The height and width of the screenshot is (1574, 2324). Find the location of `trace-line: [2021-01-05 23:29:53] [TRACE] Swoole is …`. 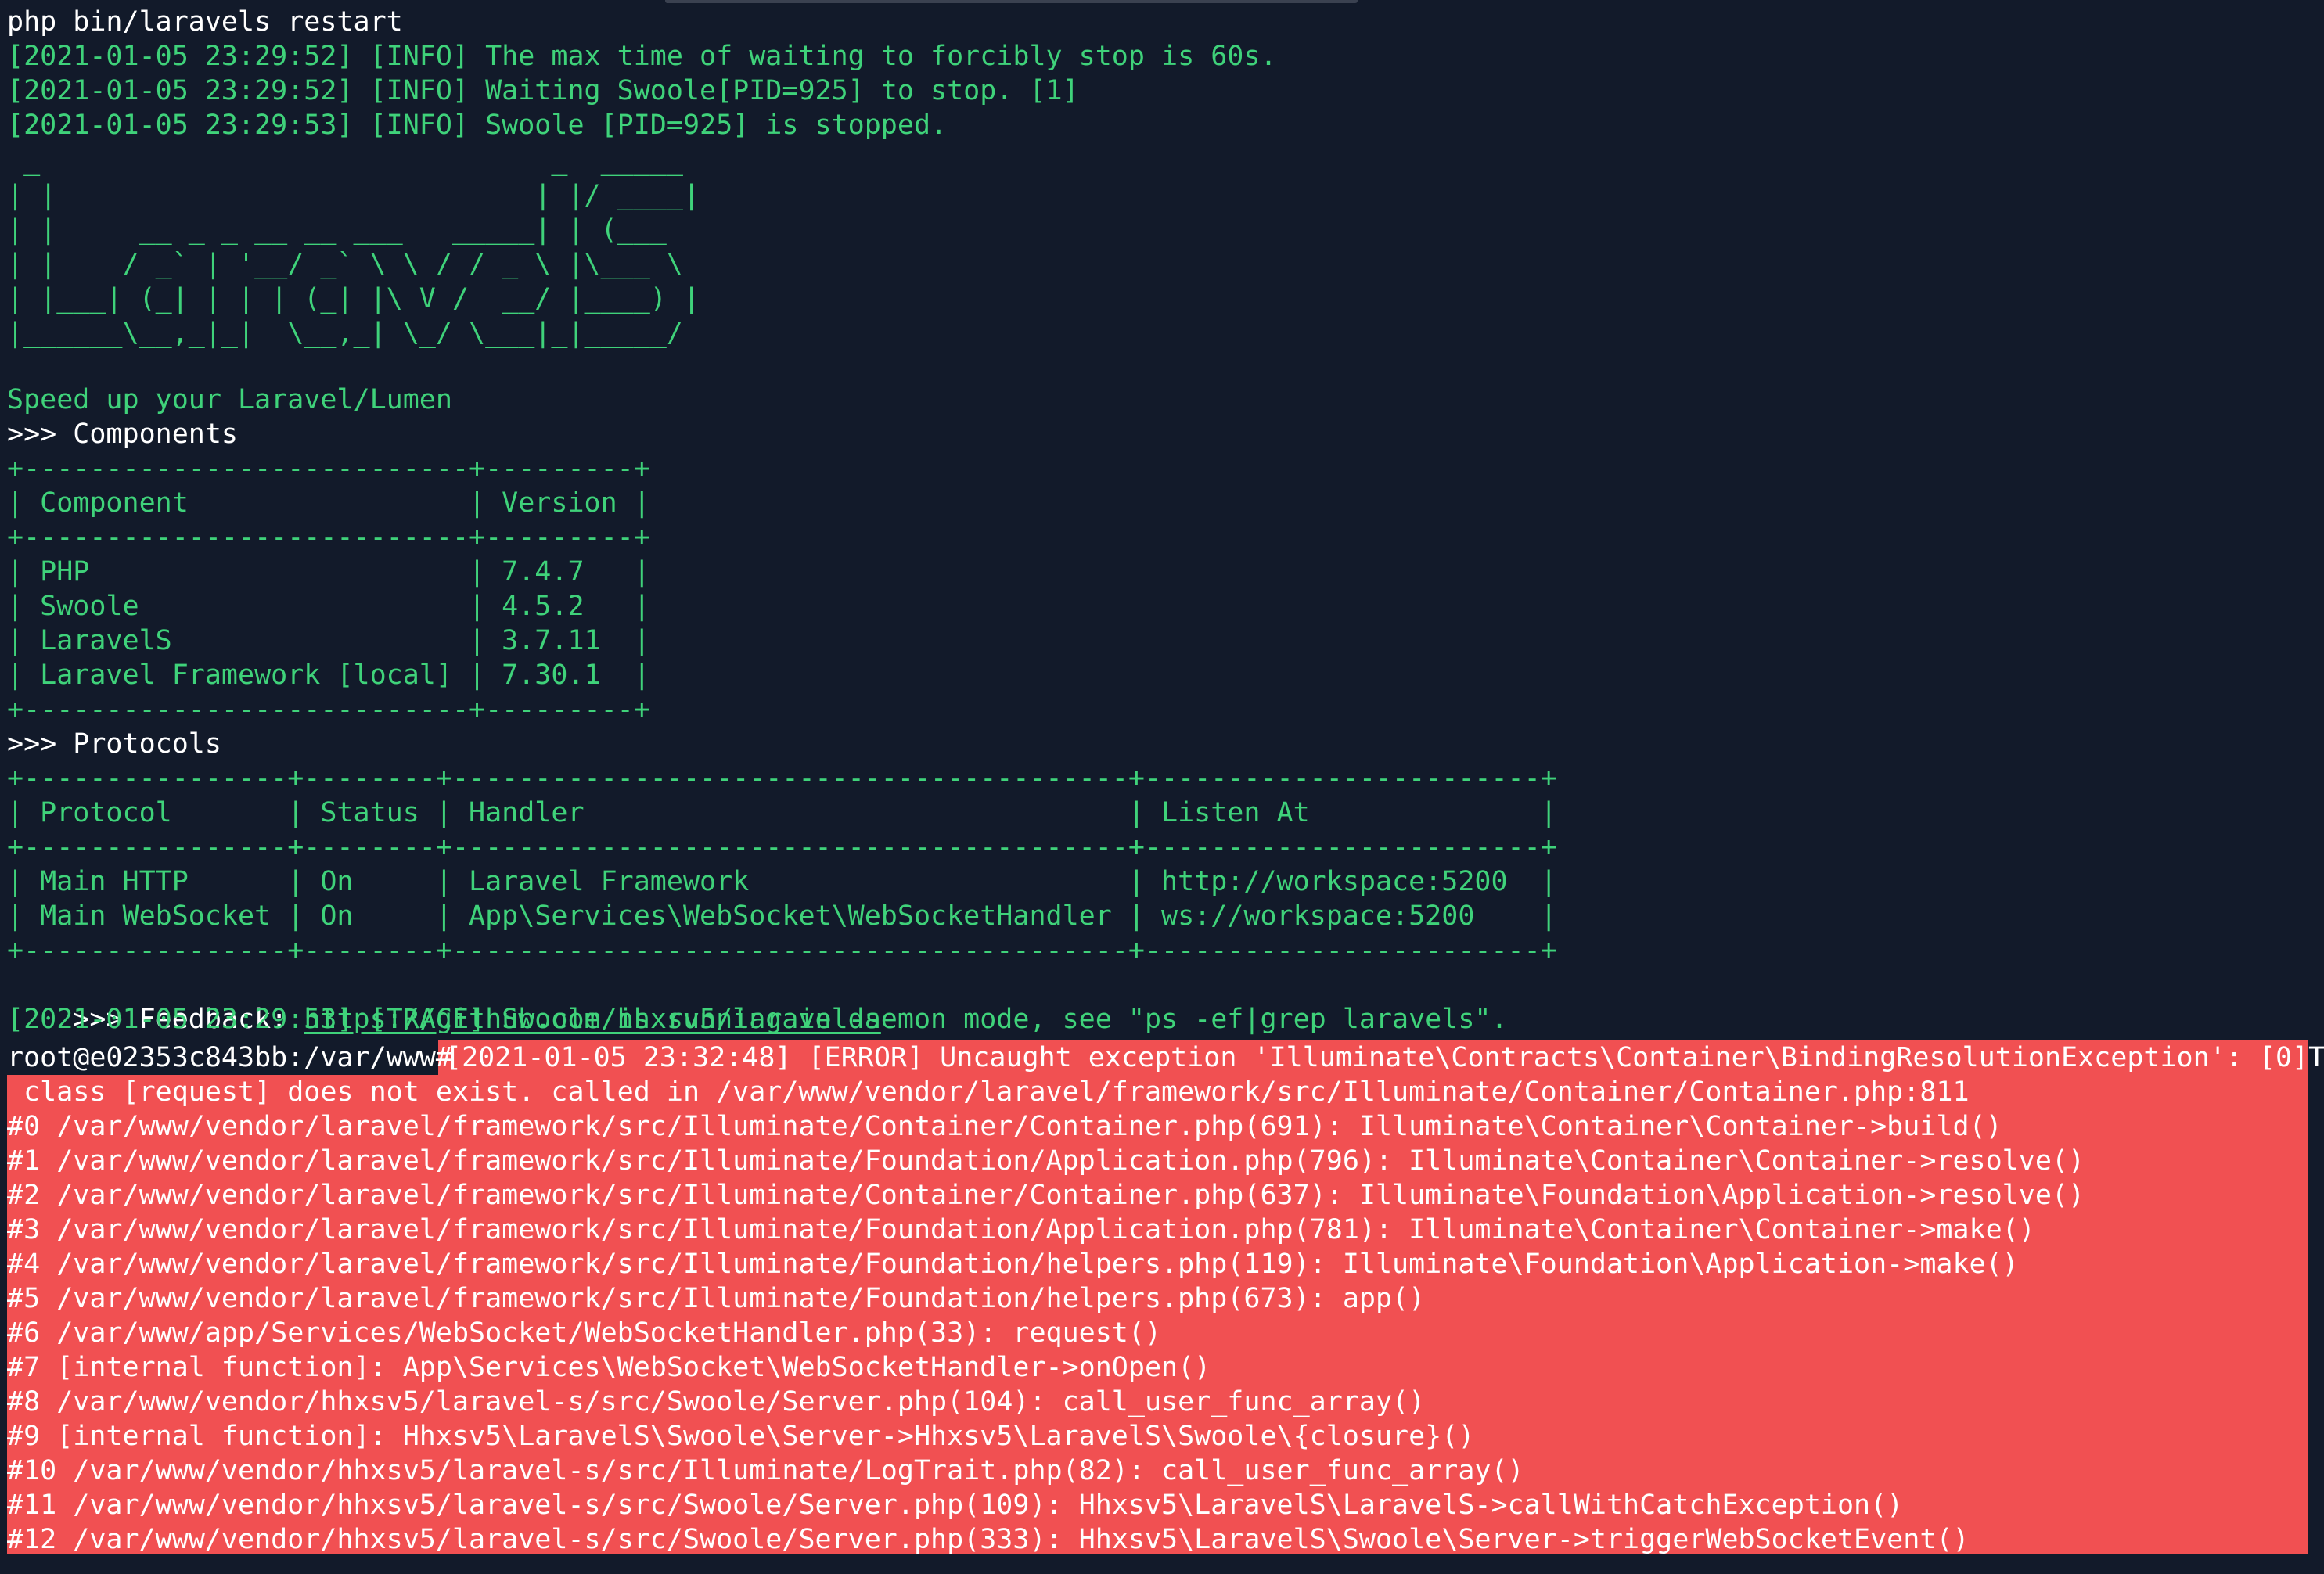

trace-line: [2021-01-05 23:29:53] [TRACE] Swoole is … is located at coordinates (757, 1020).